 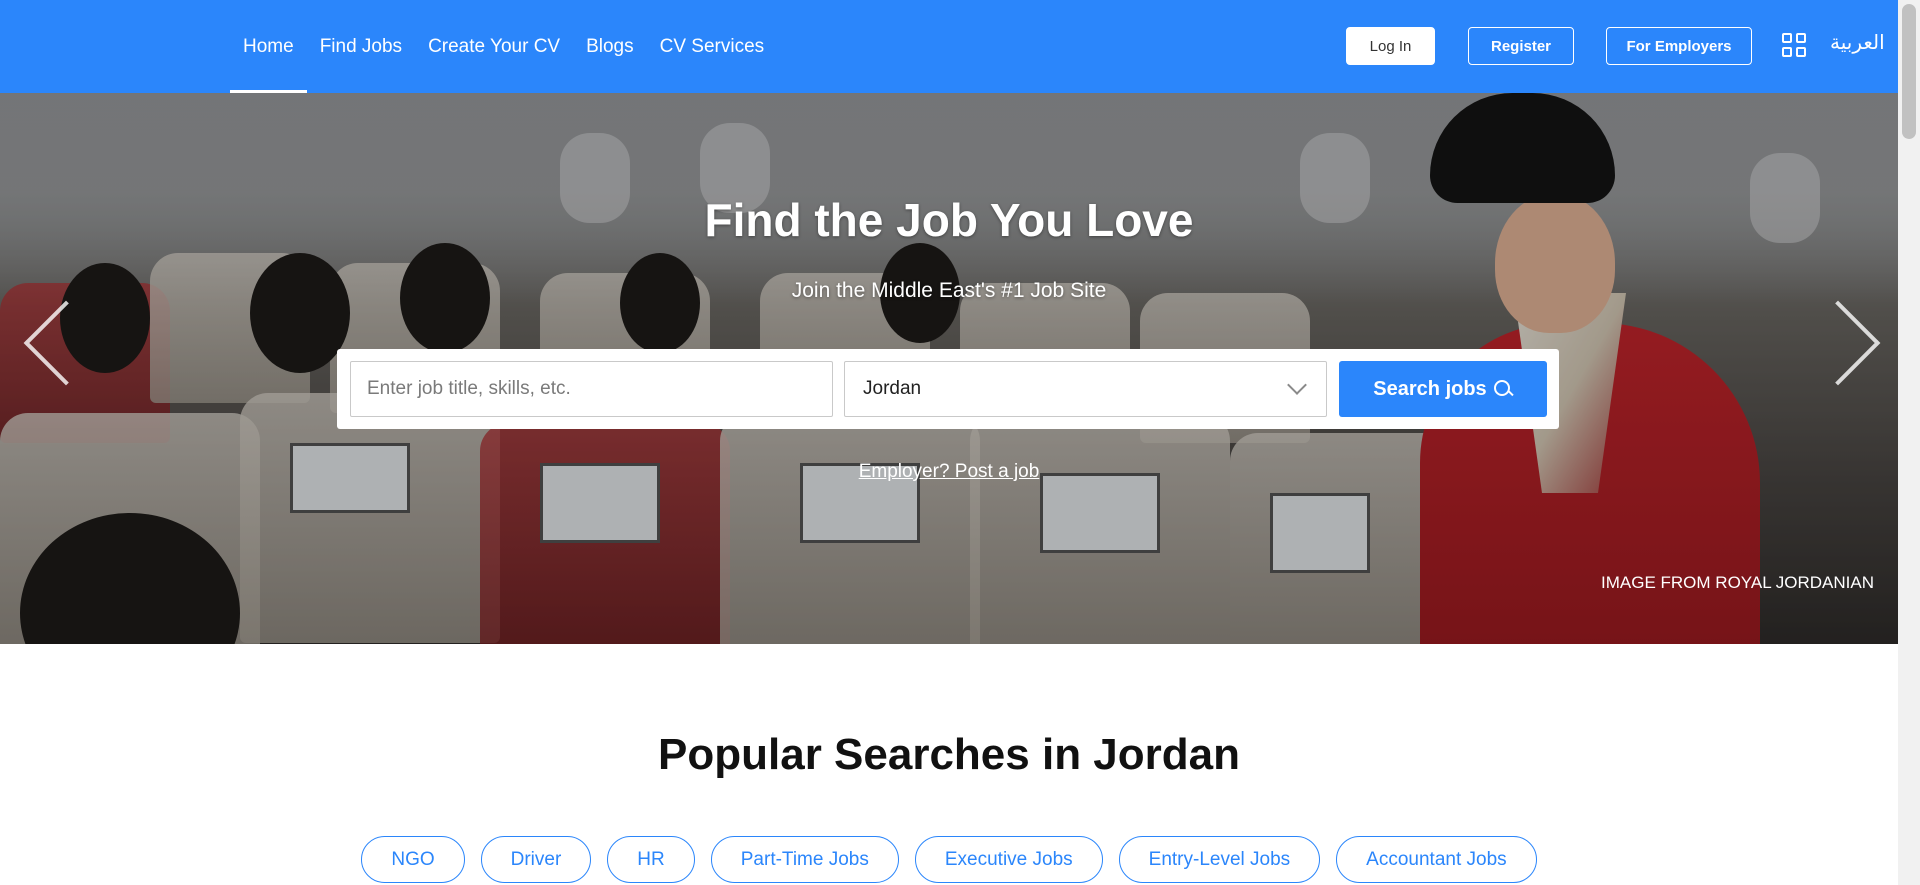 What do you see at coordinates (804, 859) in the screenshot?
I see `tag-part-time-jobs: Part-Time Jobs` at bounding box center [804, 859].